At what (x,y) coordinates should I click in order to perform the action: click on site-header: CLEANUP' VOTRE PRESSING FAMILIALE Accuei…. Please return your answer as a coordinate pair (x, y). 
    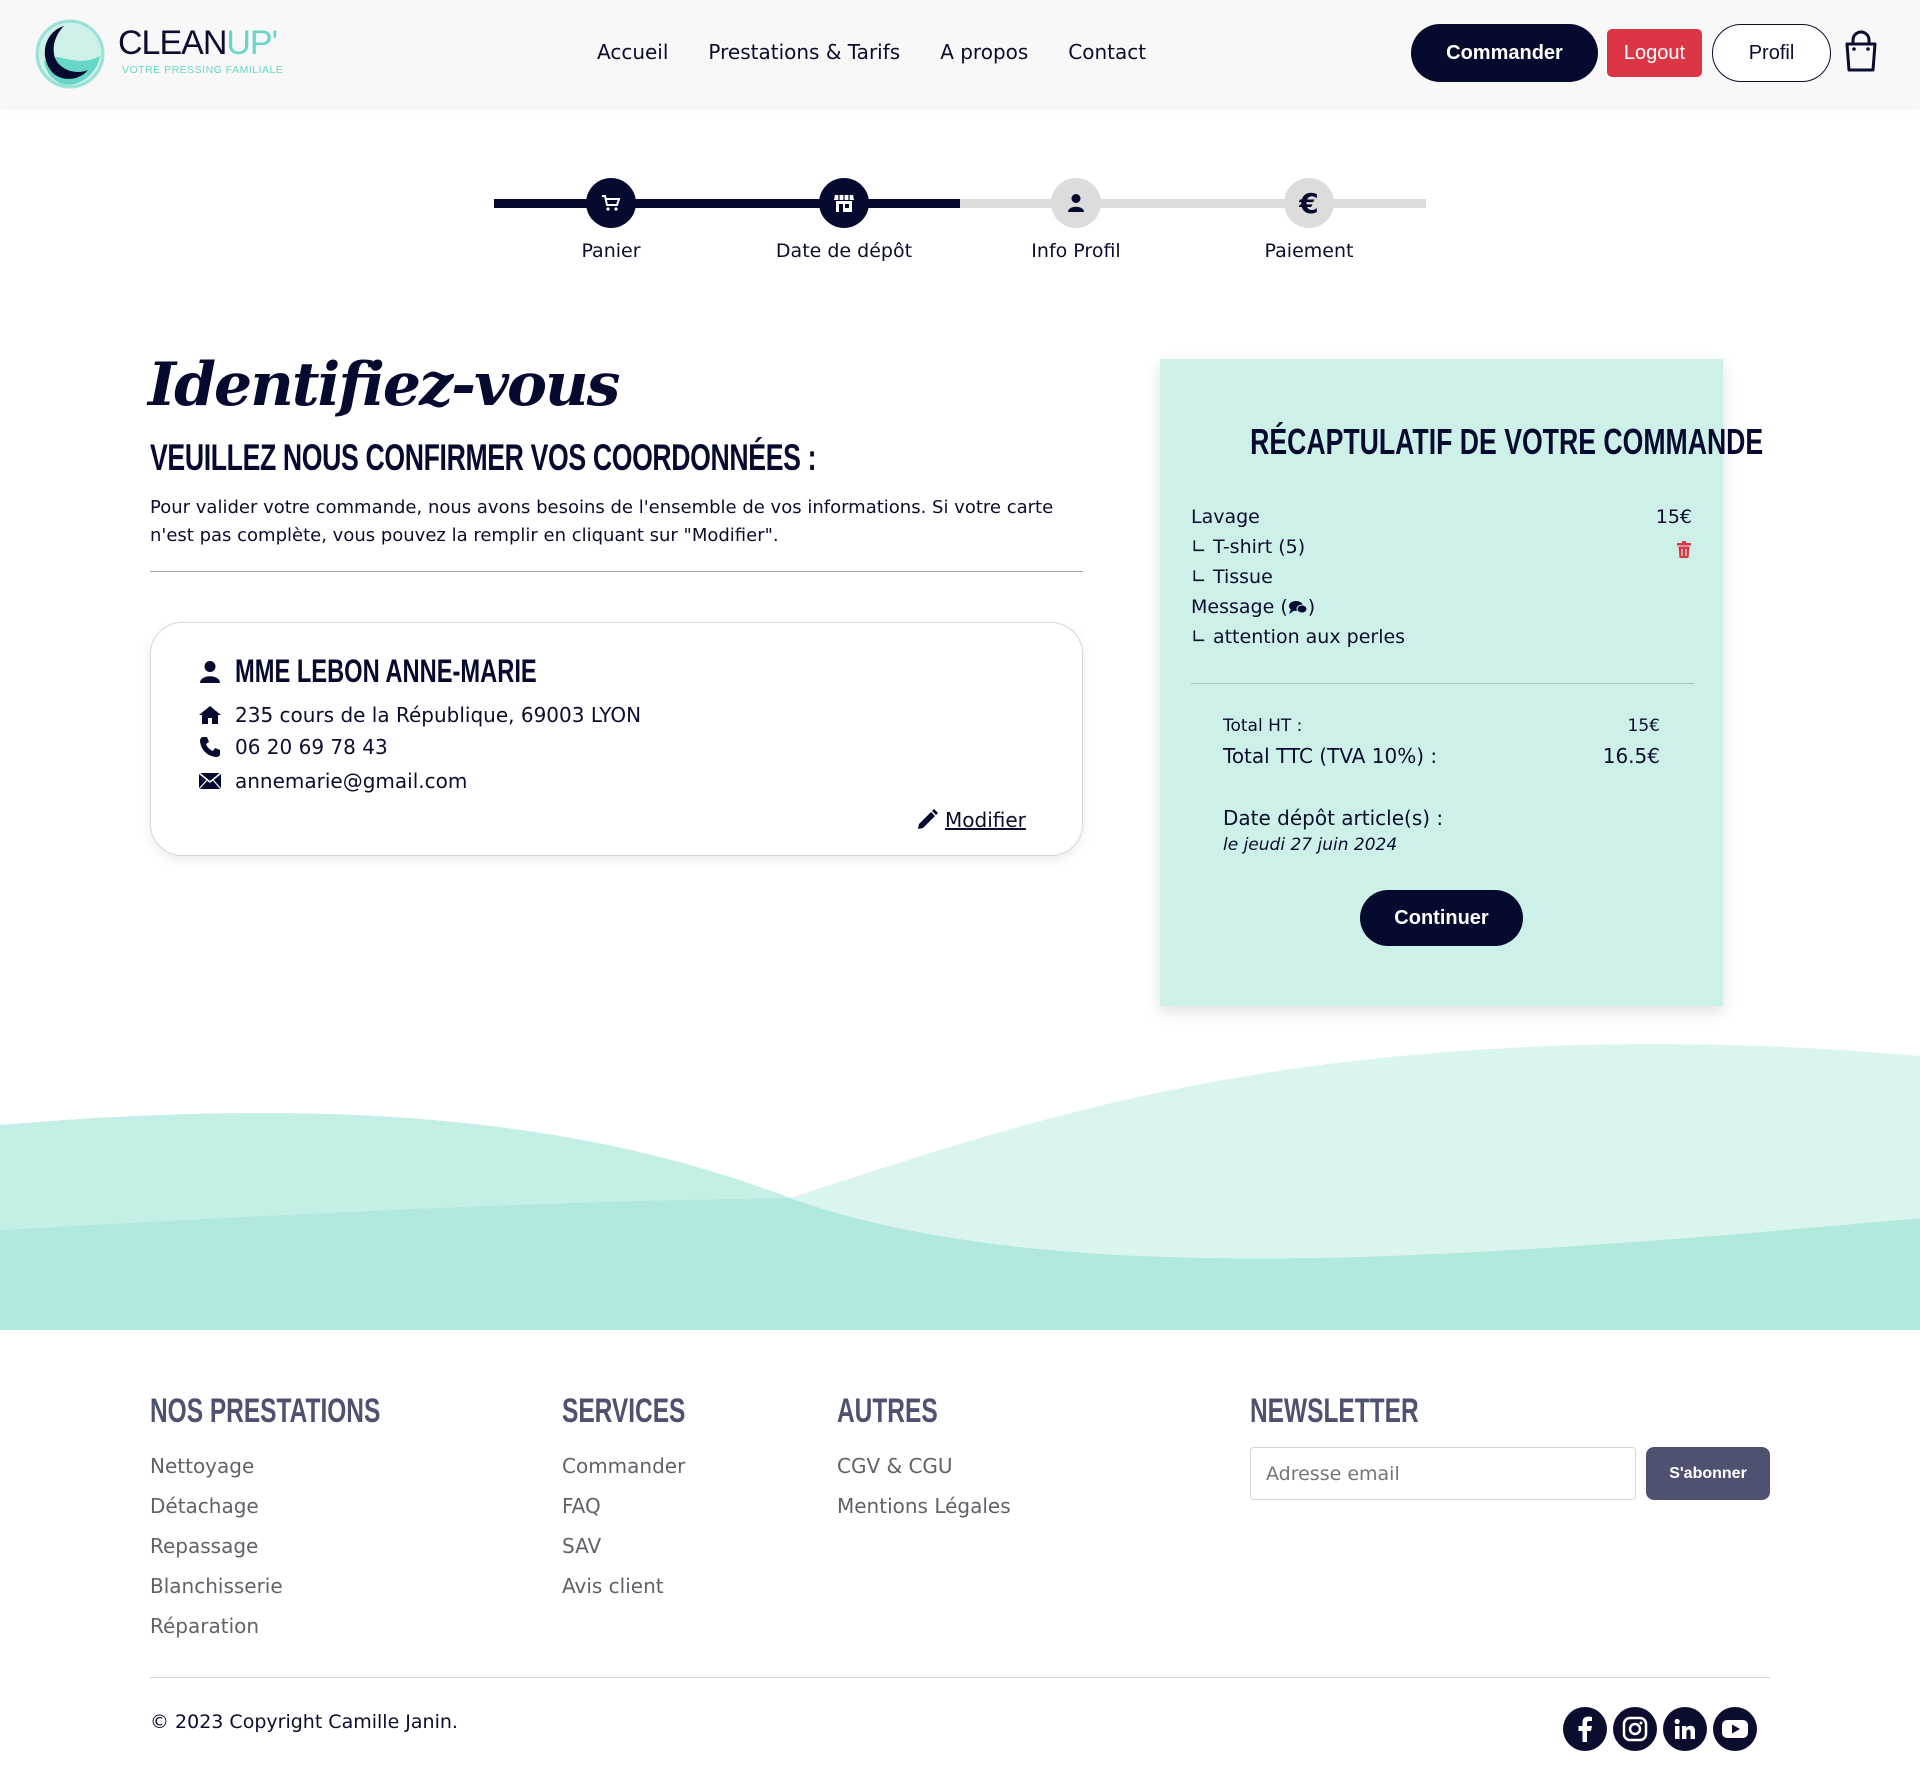
    Looking at the image, I should click on (960, 53).